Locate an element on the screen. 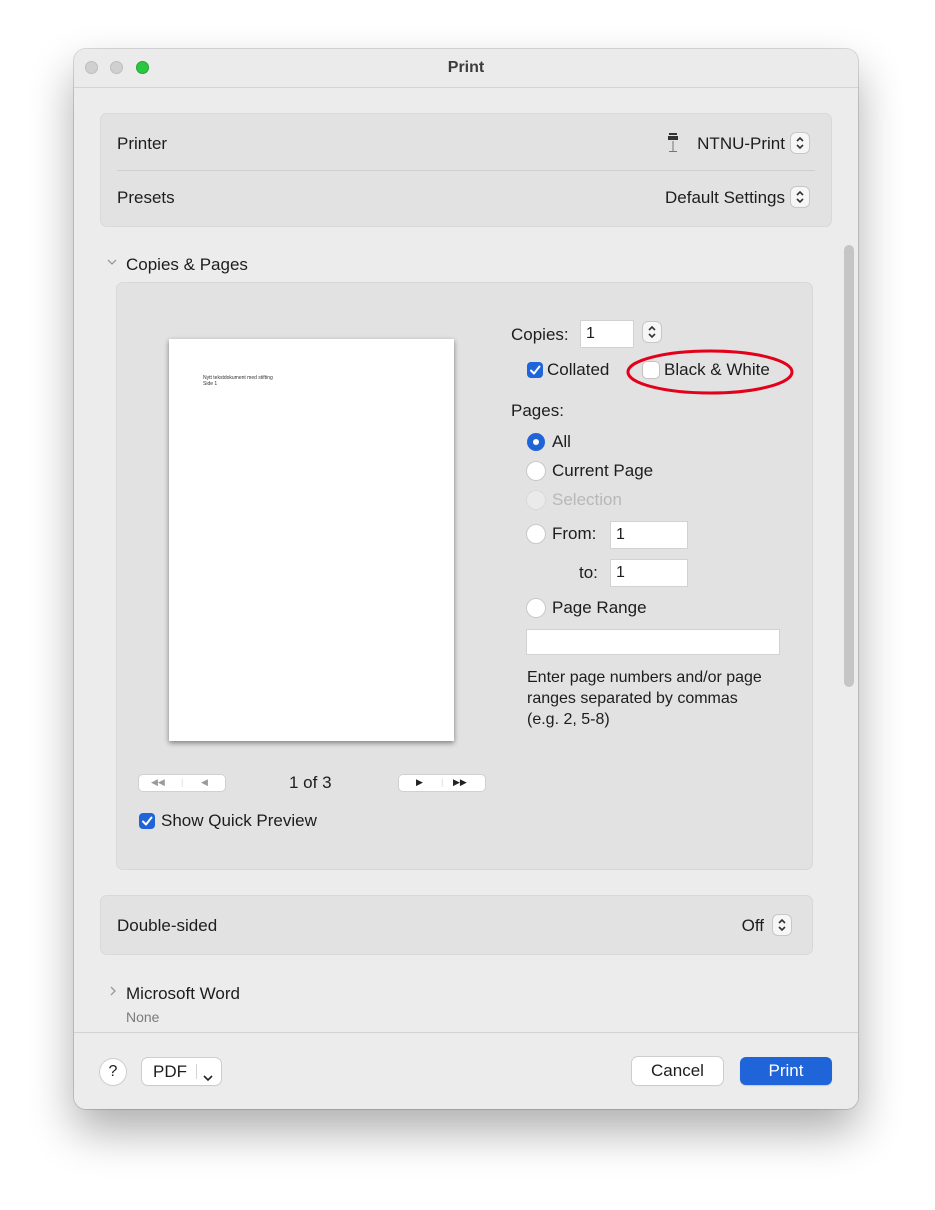  print-preview-page: Nytt tekstdokument med stifting Side 1 is located at coordinates (311, 540).